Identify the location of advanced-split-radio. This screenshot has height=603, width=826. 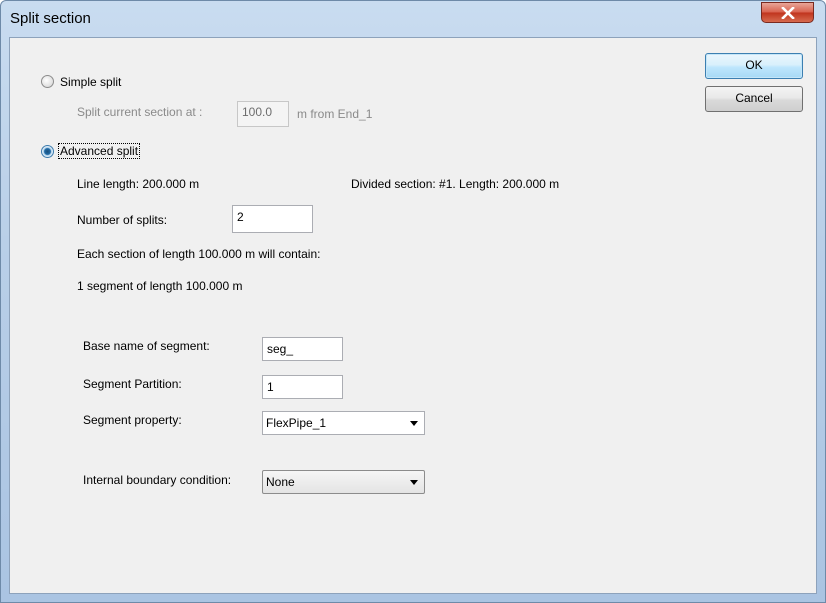
(47, 151).